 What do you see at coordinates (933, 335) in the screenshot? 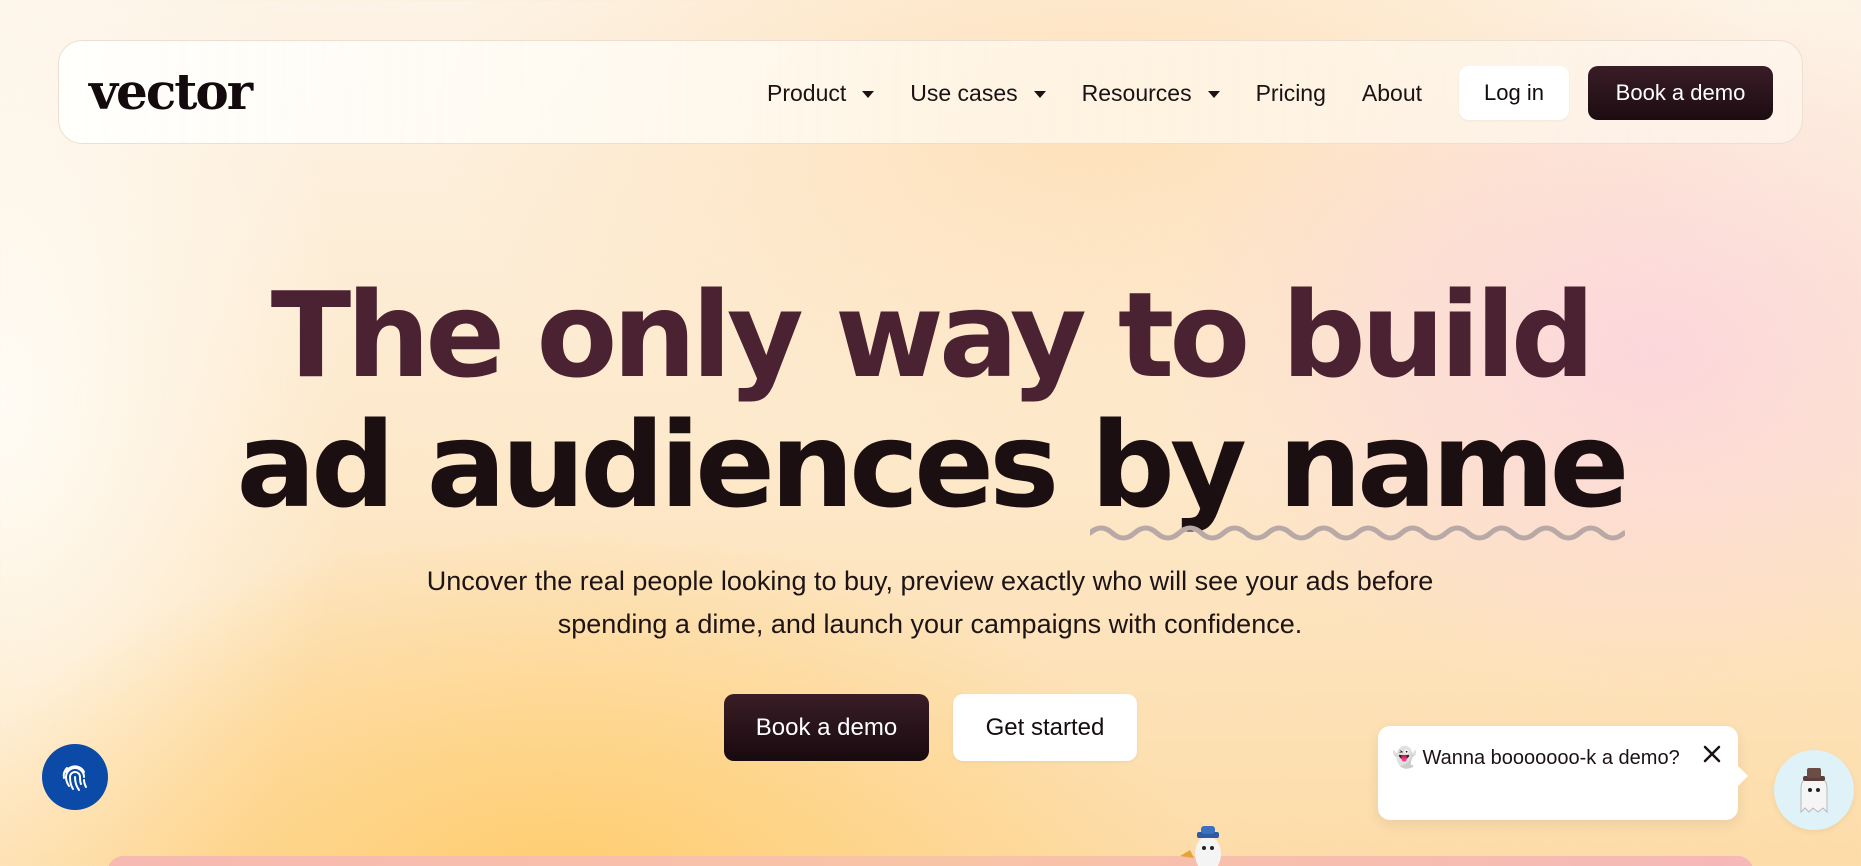
I see `hero-headline-line1: The only way to build` at bounding box center [933, 335].